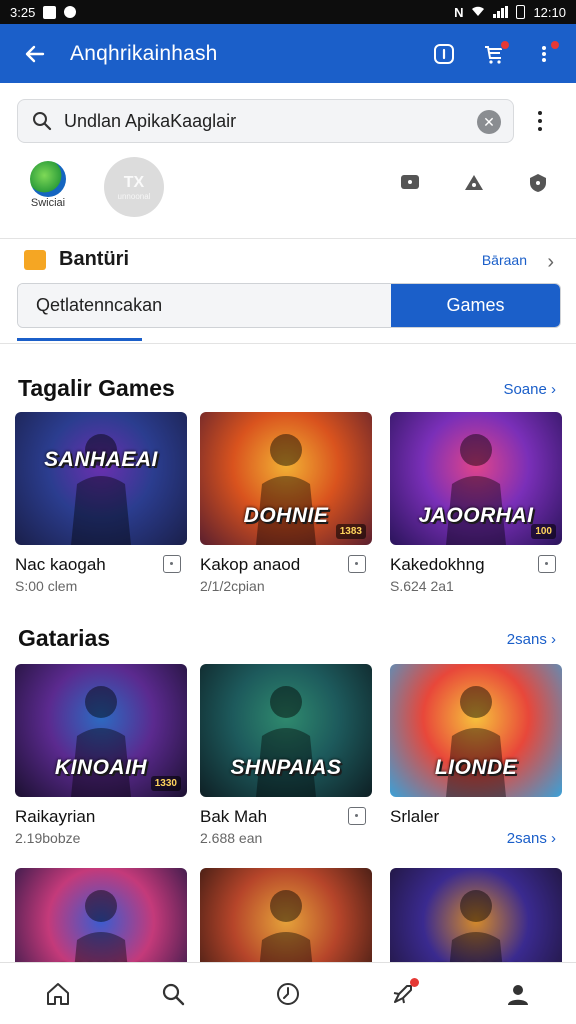 This screenshot has height=1024, width=576. I want to click on game-title: Nac kaogah, so click(60, 564).